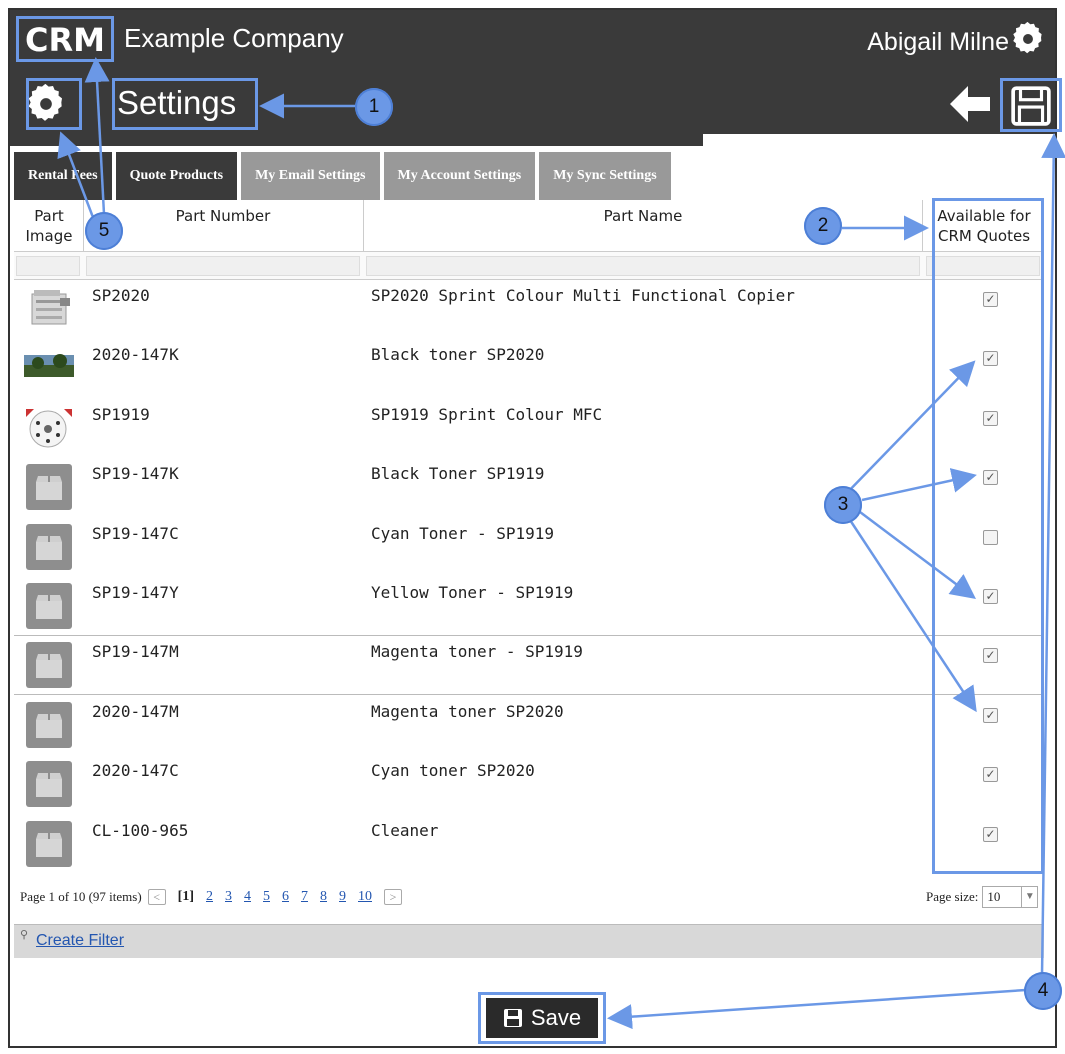 The height and width of the screenshot is (1054, 1065). I want to click on highlight-available-column, so click(988, 536).